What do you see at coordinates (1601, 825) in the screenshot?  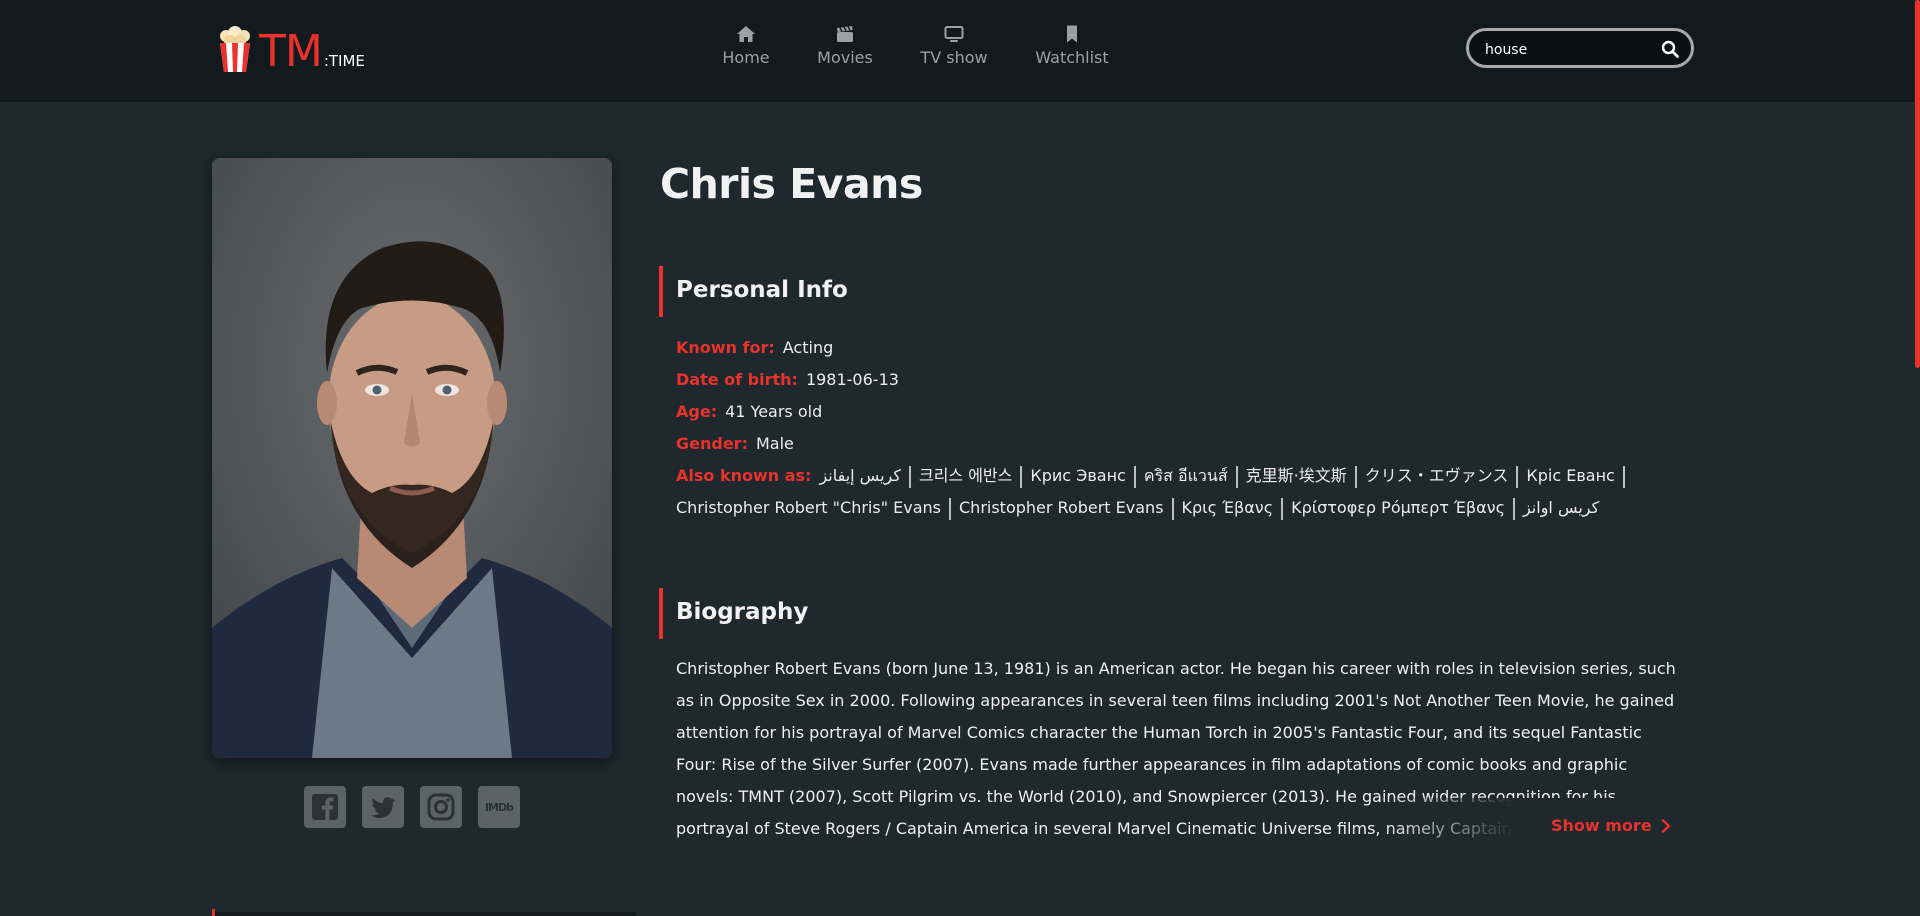 I see `show-more-label: Show more` at bounding box center [1601, 825].